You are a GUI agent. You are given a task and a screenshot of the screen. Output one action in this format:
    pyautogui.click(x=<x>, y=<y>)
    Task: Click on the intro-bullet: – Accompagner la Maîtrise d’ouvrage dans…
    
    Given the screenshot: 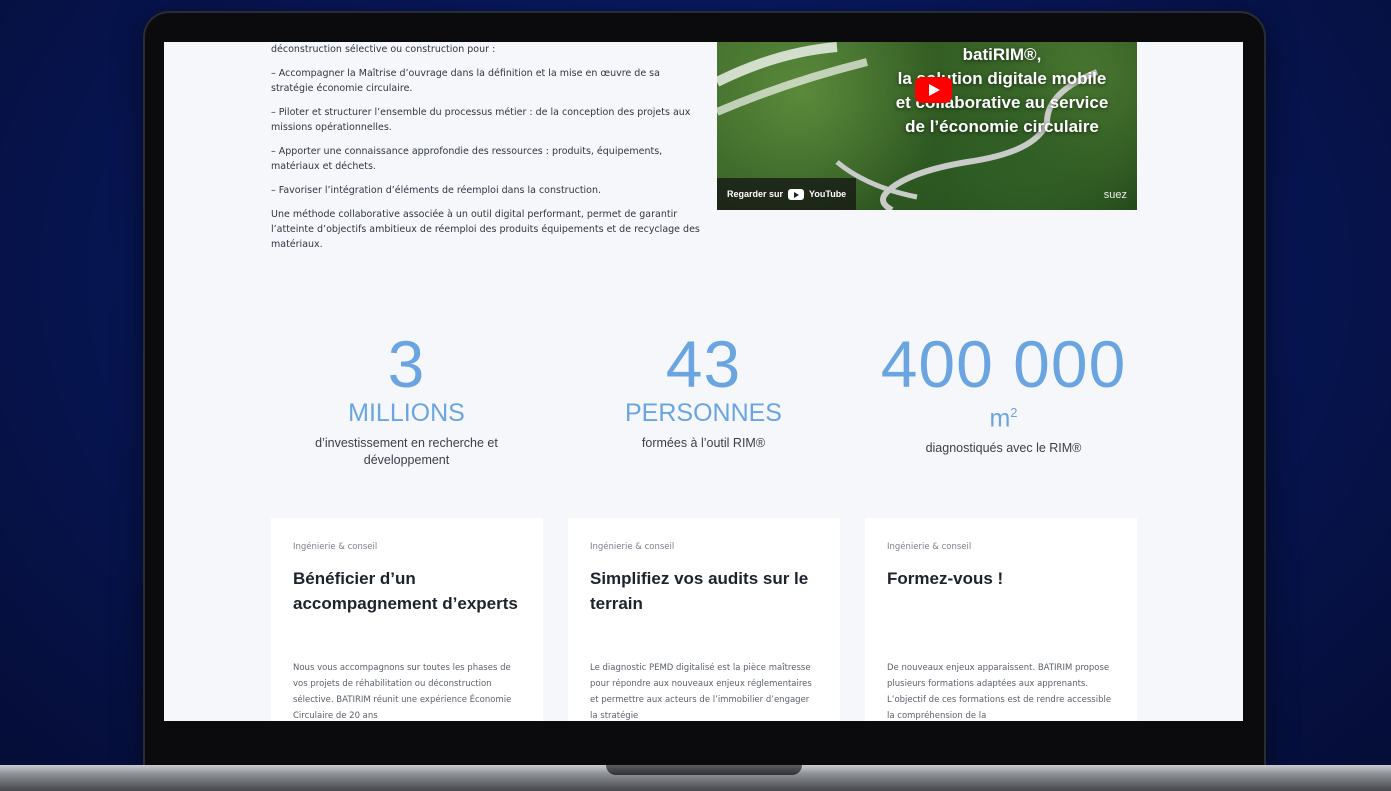 What is the action you would take?
    pyautogui.click(x=465, y=81)
    